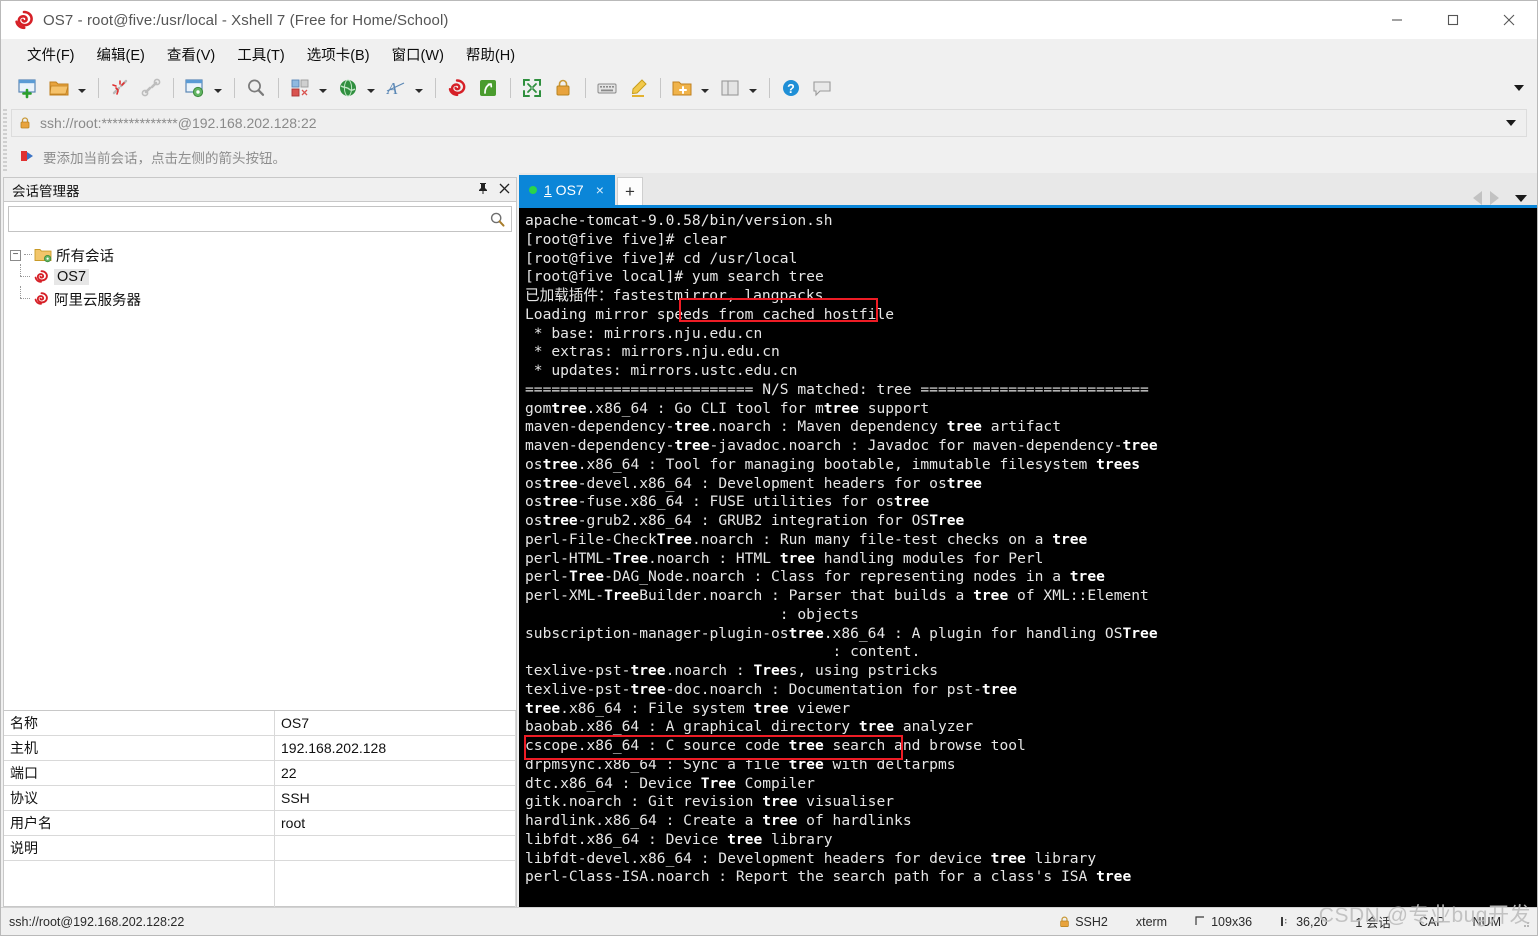 The width and height of the screenshot is (1538, 936). I want to click on status-size: 109x36, so click(1223, 922).